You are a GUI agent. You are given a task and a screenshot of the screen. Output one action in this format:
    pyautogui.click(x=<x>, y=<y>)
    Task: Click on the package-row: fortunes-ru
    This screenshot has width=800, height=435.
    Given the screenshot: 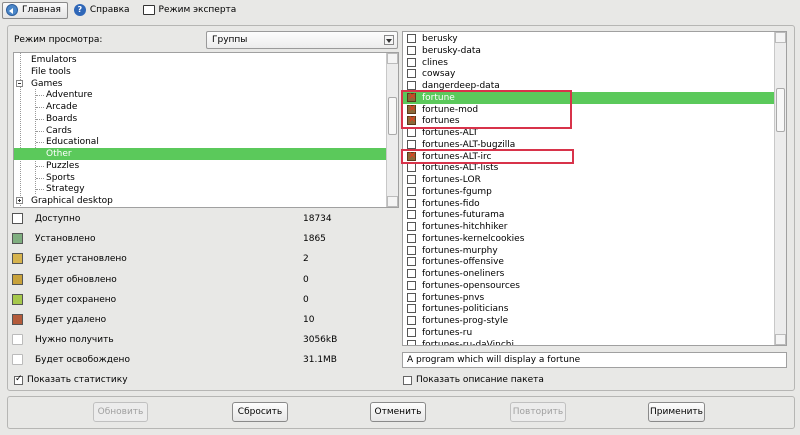 What is the action you would take?
    pyautogui.click(x=588, y=333)
    